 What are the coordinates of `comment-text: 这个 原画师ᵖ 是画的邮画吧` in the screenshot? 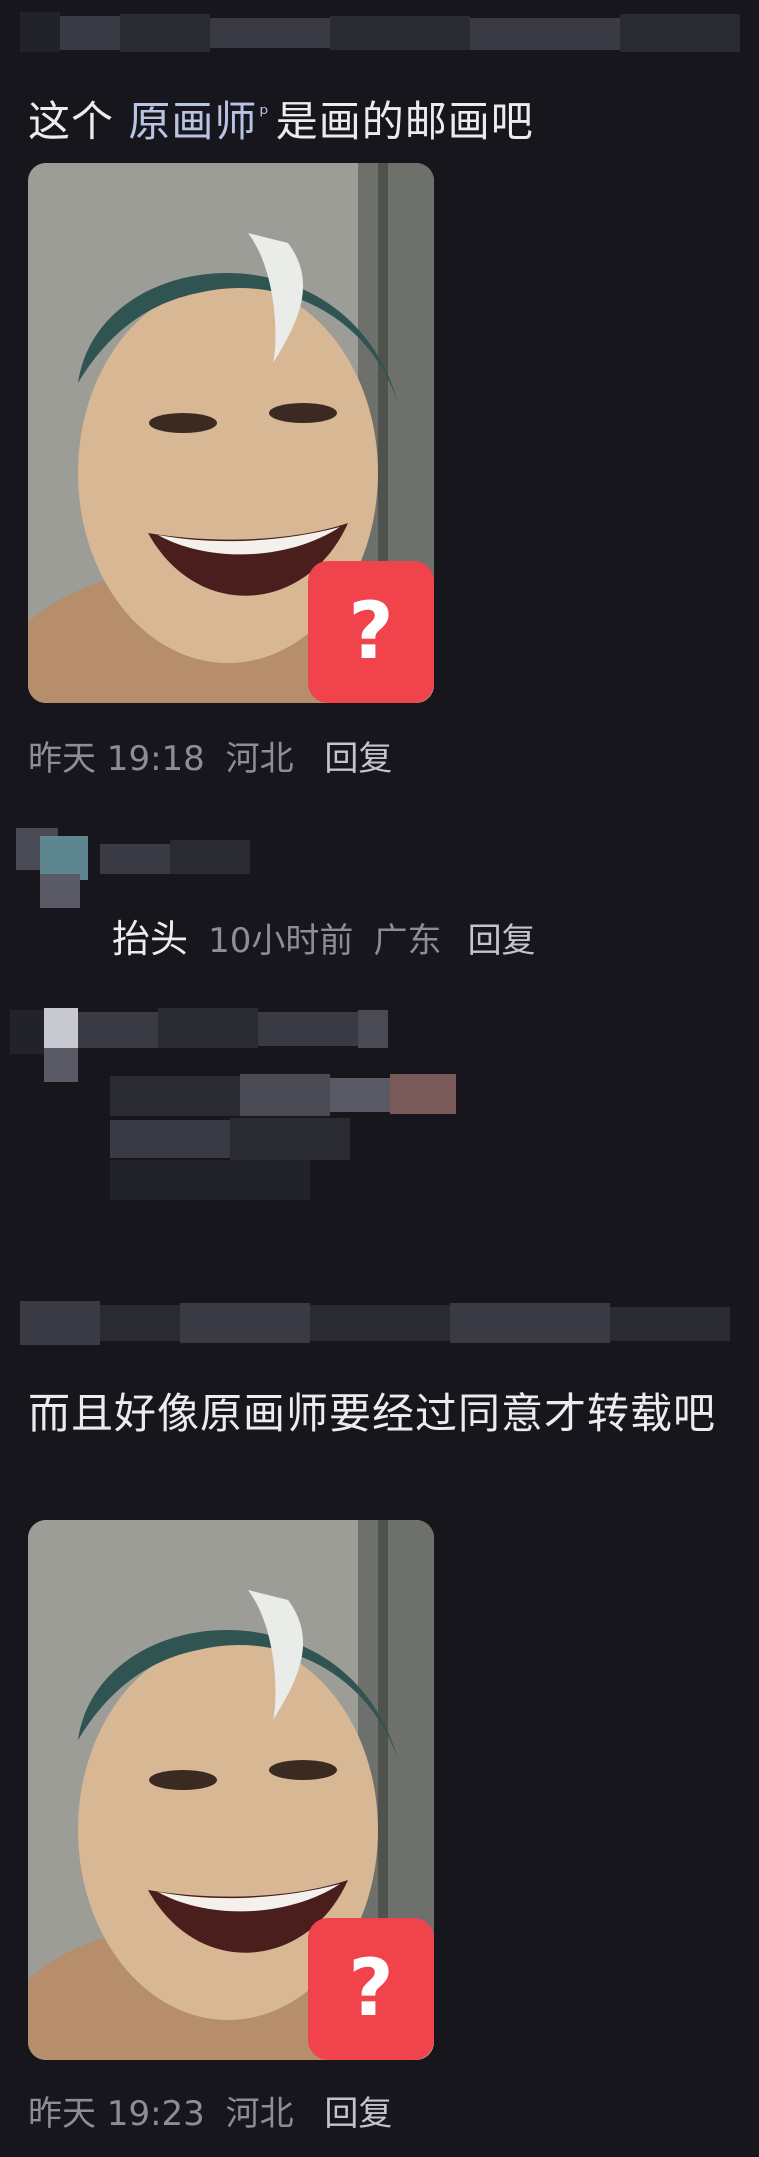 It's located at (388, 118).